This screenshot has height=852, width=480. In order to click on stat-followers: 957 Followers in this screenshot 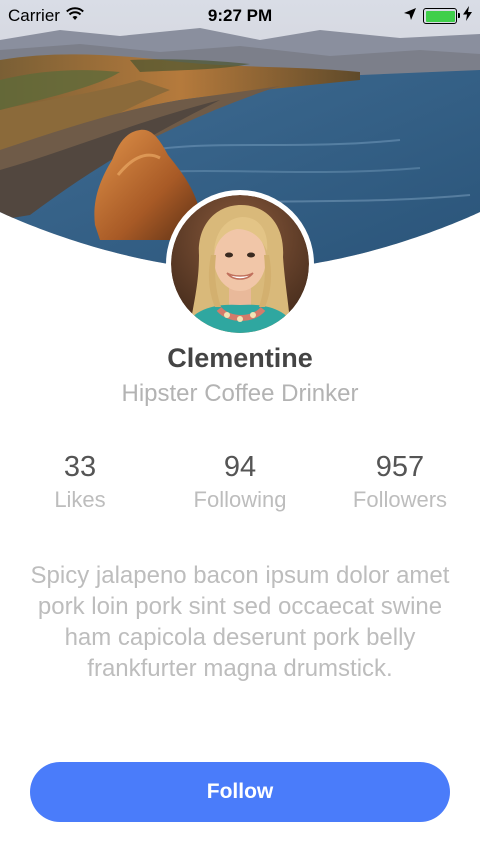, I will do `click(400, 483)`.